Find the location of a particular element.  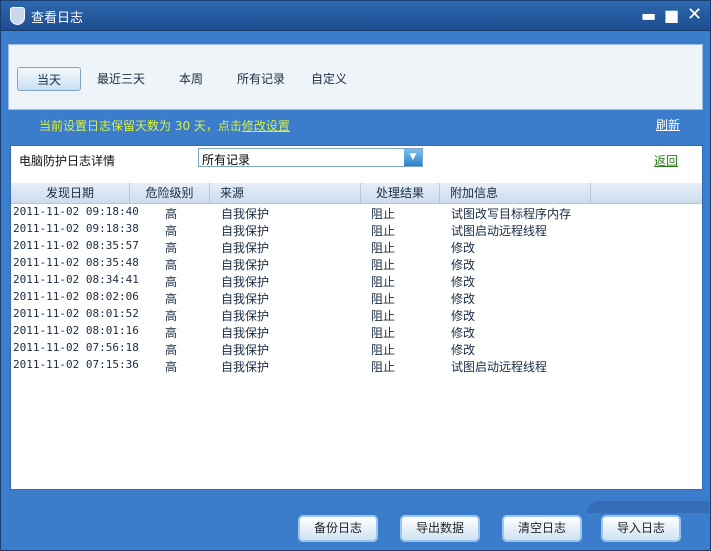

tab-custom: 自定义 is located at coordinates (329, 79).